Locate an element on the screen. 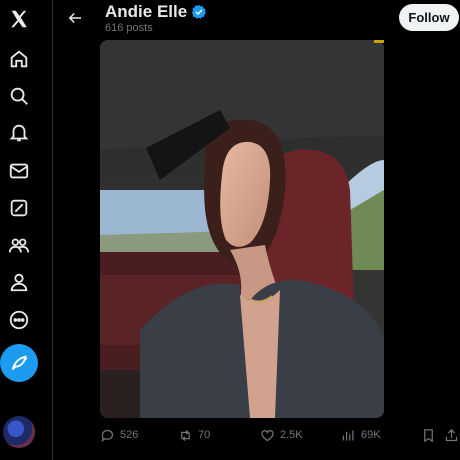 The image size is (460, 460). reply-button: 526 is located at coordinates (119, 435).